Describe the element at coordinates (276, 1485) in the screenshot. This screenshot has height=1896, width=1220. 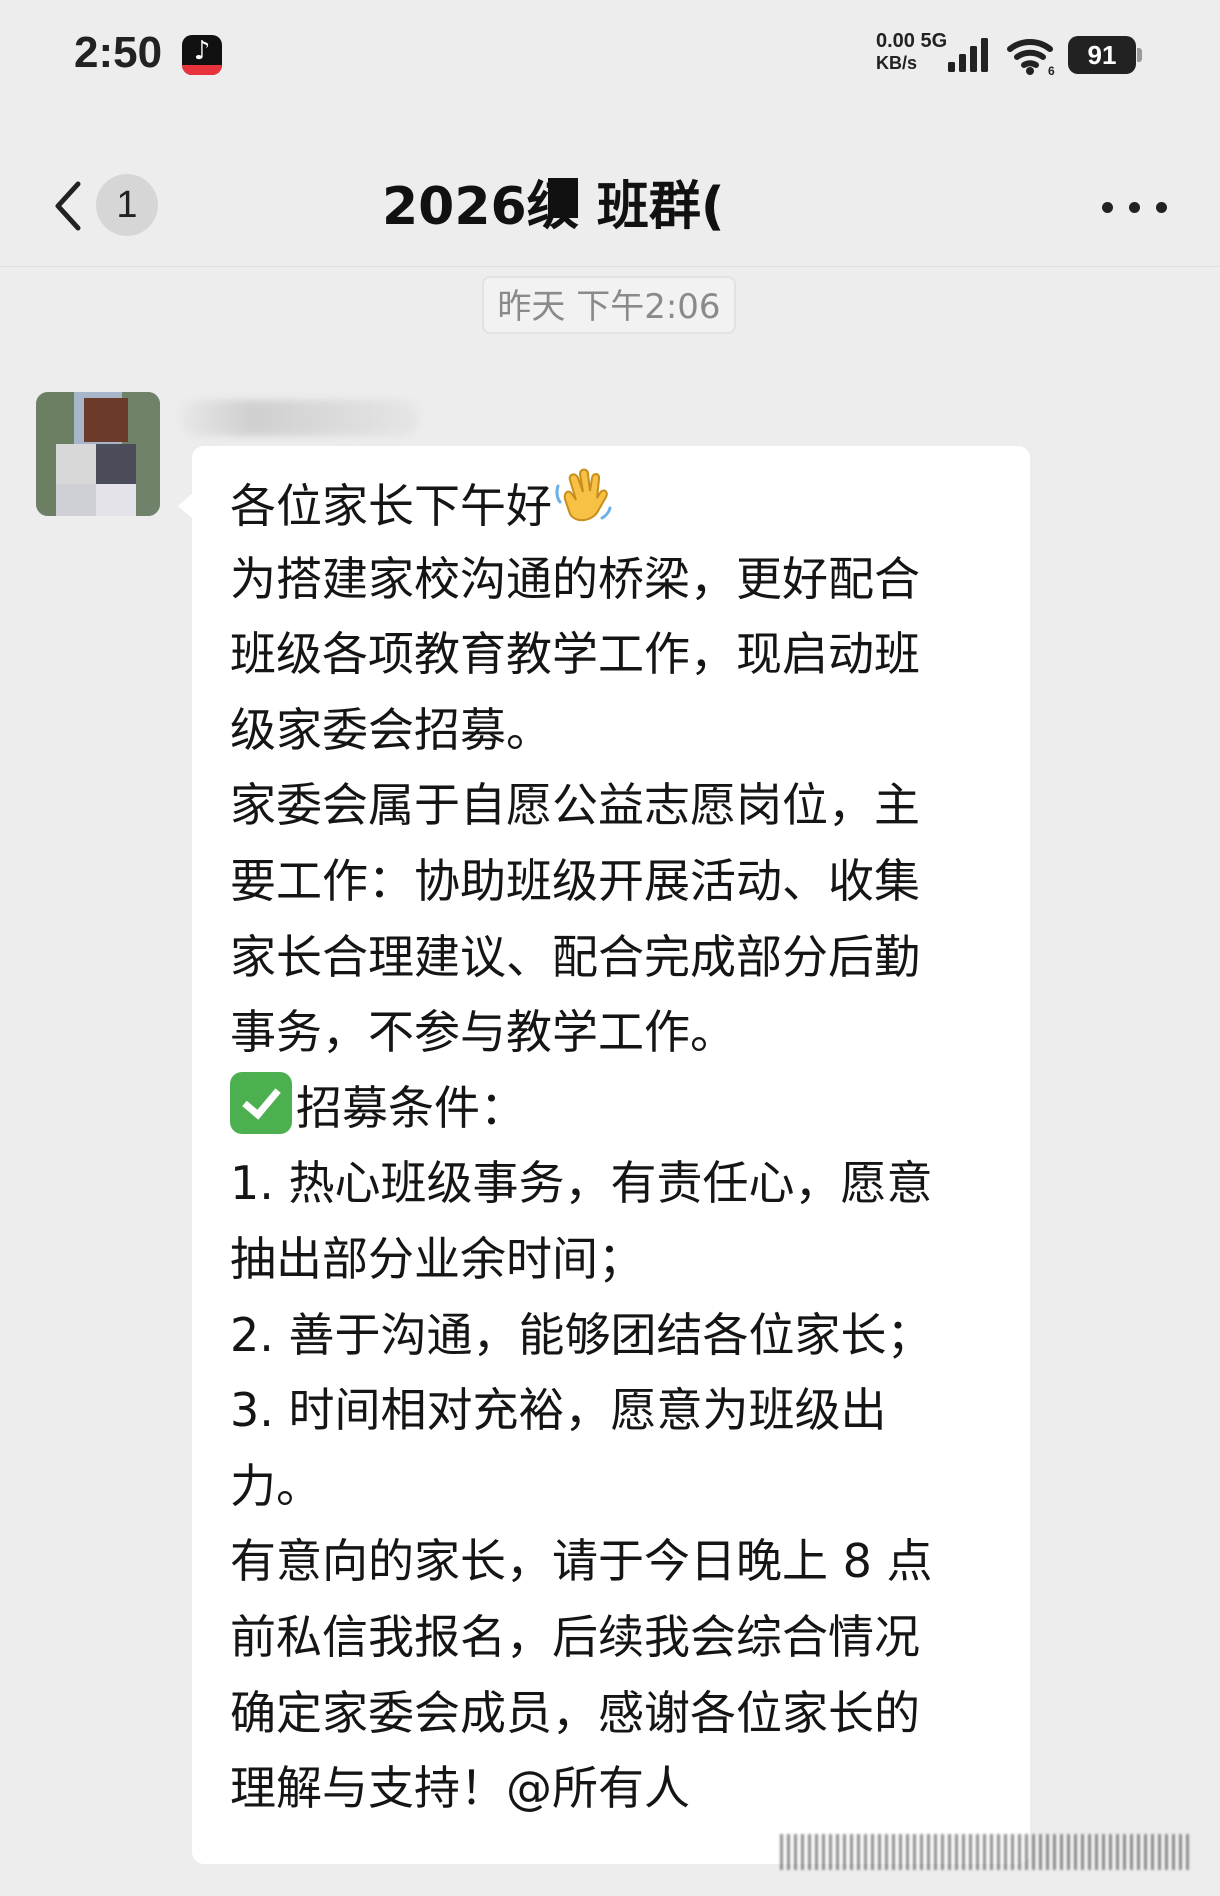
I see `message-line: 力。` at that location.